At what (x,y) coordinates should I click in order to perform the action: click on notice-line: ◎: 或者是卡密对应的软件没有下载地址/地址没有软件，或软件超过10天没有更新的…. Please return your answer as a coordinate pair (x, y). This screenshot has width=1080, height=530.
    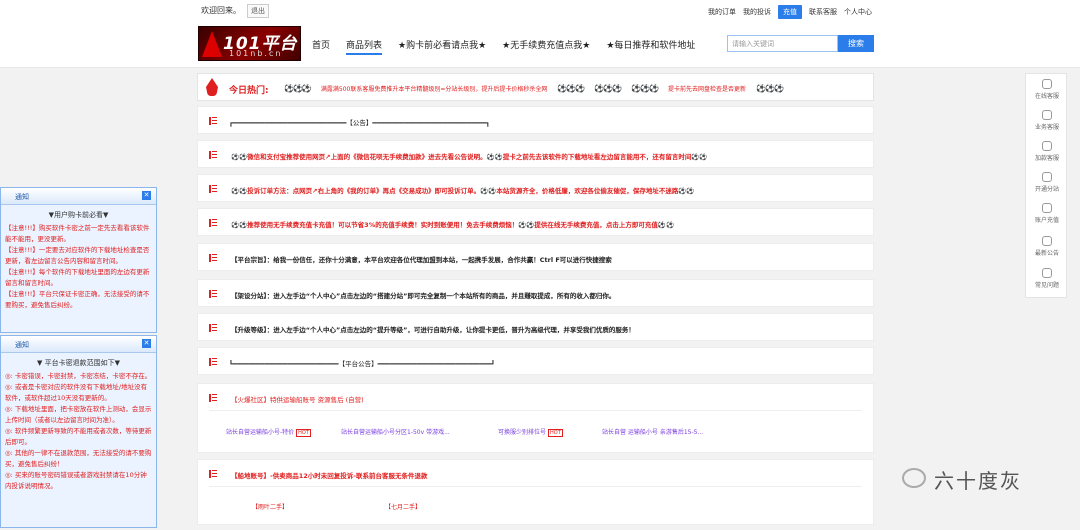
    Looking at the image, I should click on (76, 392).